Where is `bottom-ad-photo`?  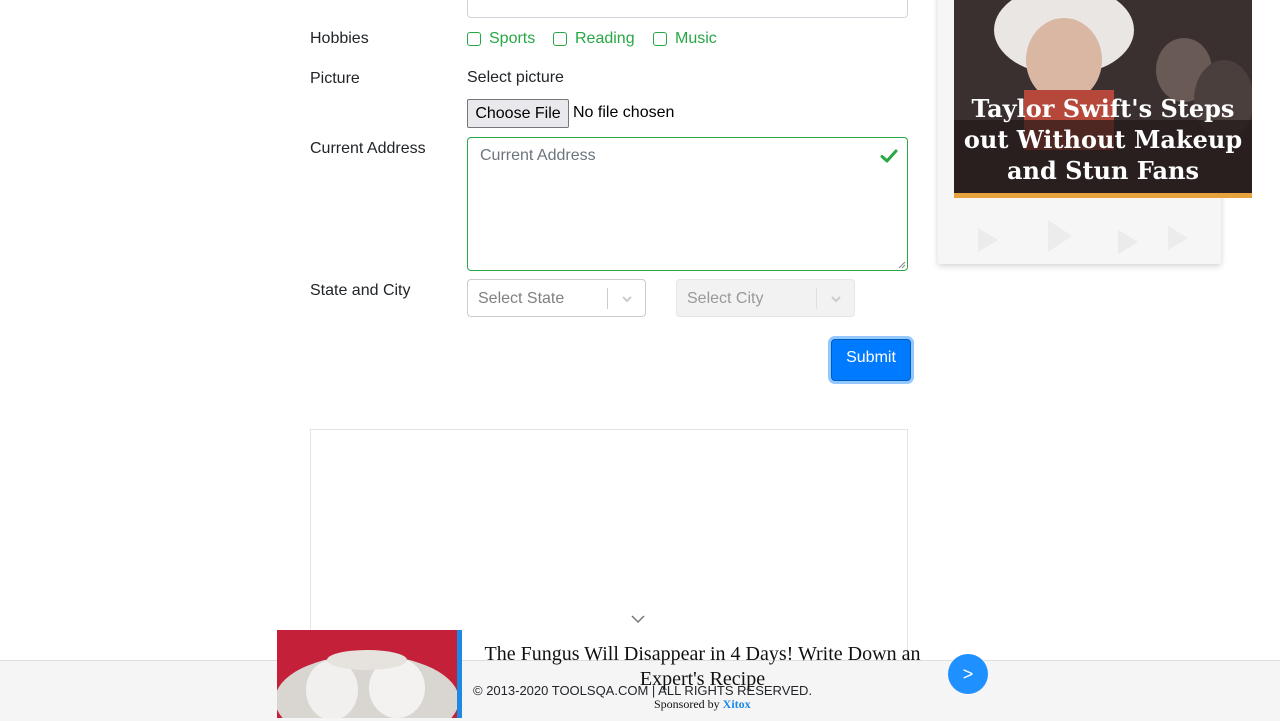
bottom-ad-photo is located at coordinates (368, 674).